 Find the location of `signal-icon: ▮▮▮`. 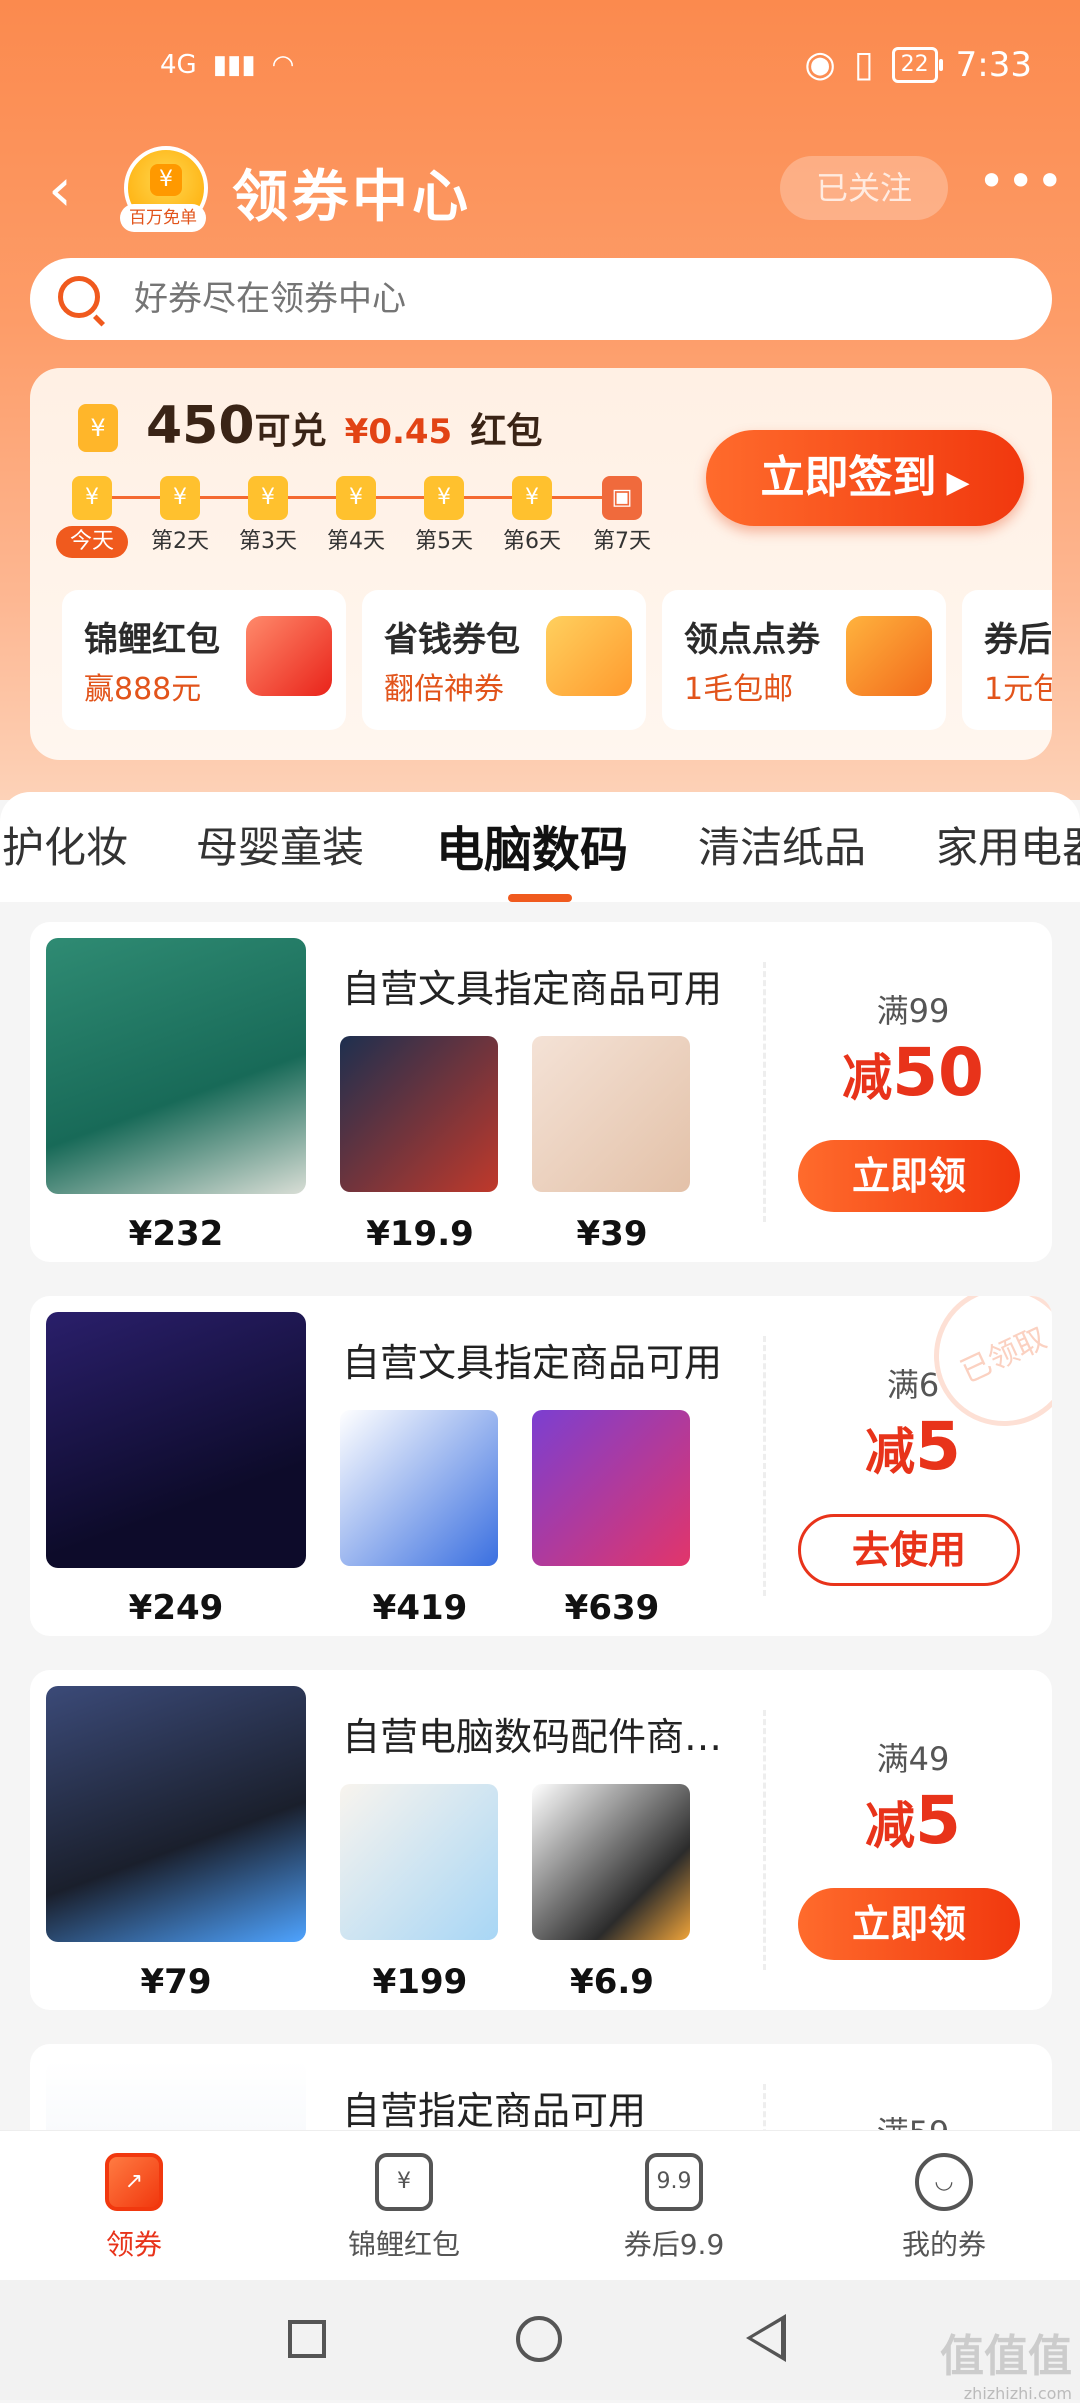

signal-icon: ▮▮▮ is located at coordinates (234, 65).